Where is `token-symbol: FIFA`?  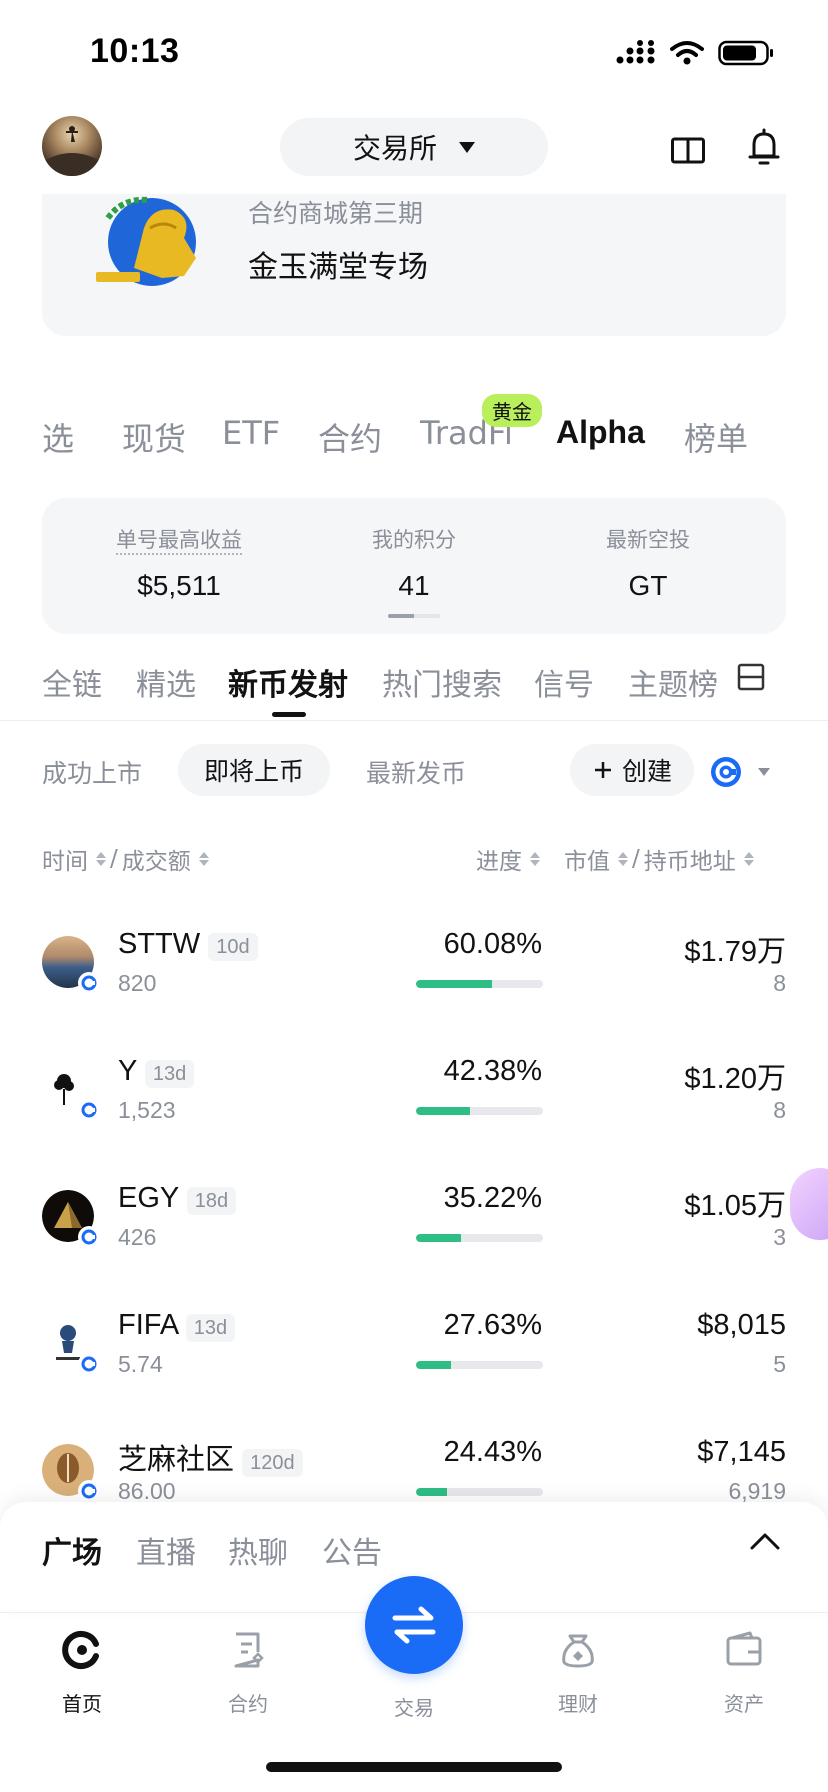 token-symbol: FIFA is located at coordinates (148, 1325).